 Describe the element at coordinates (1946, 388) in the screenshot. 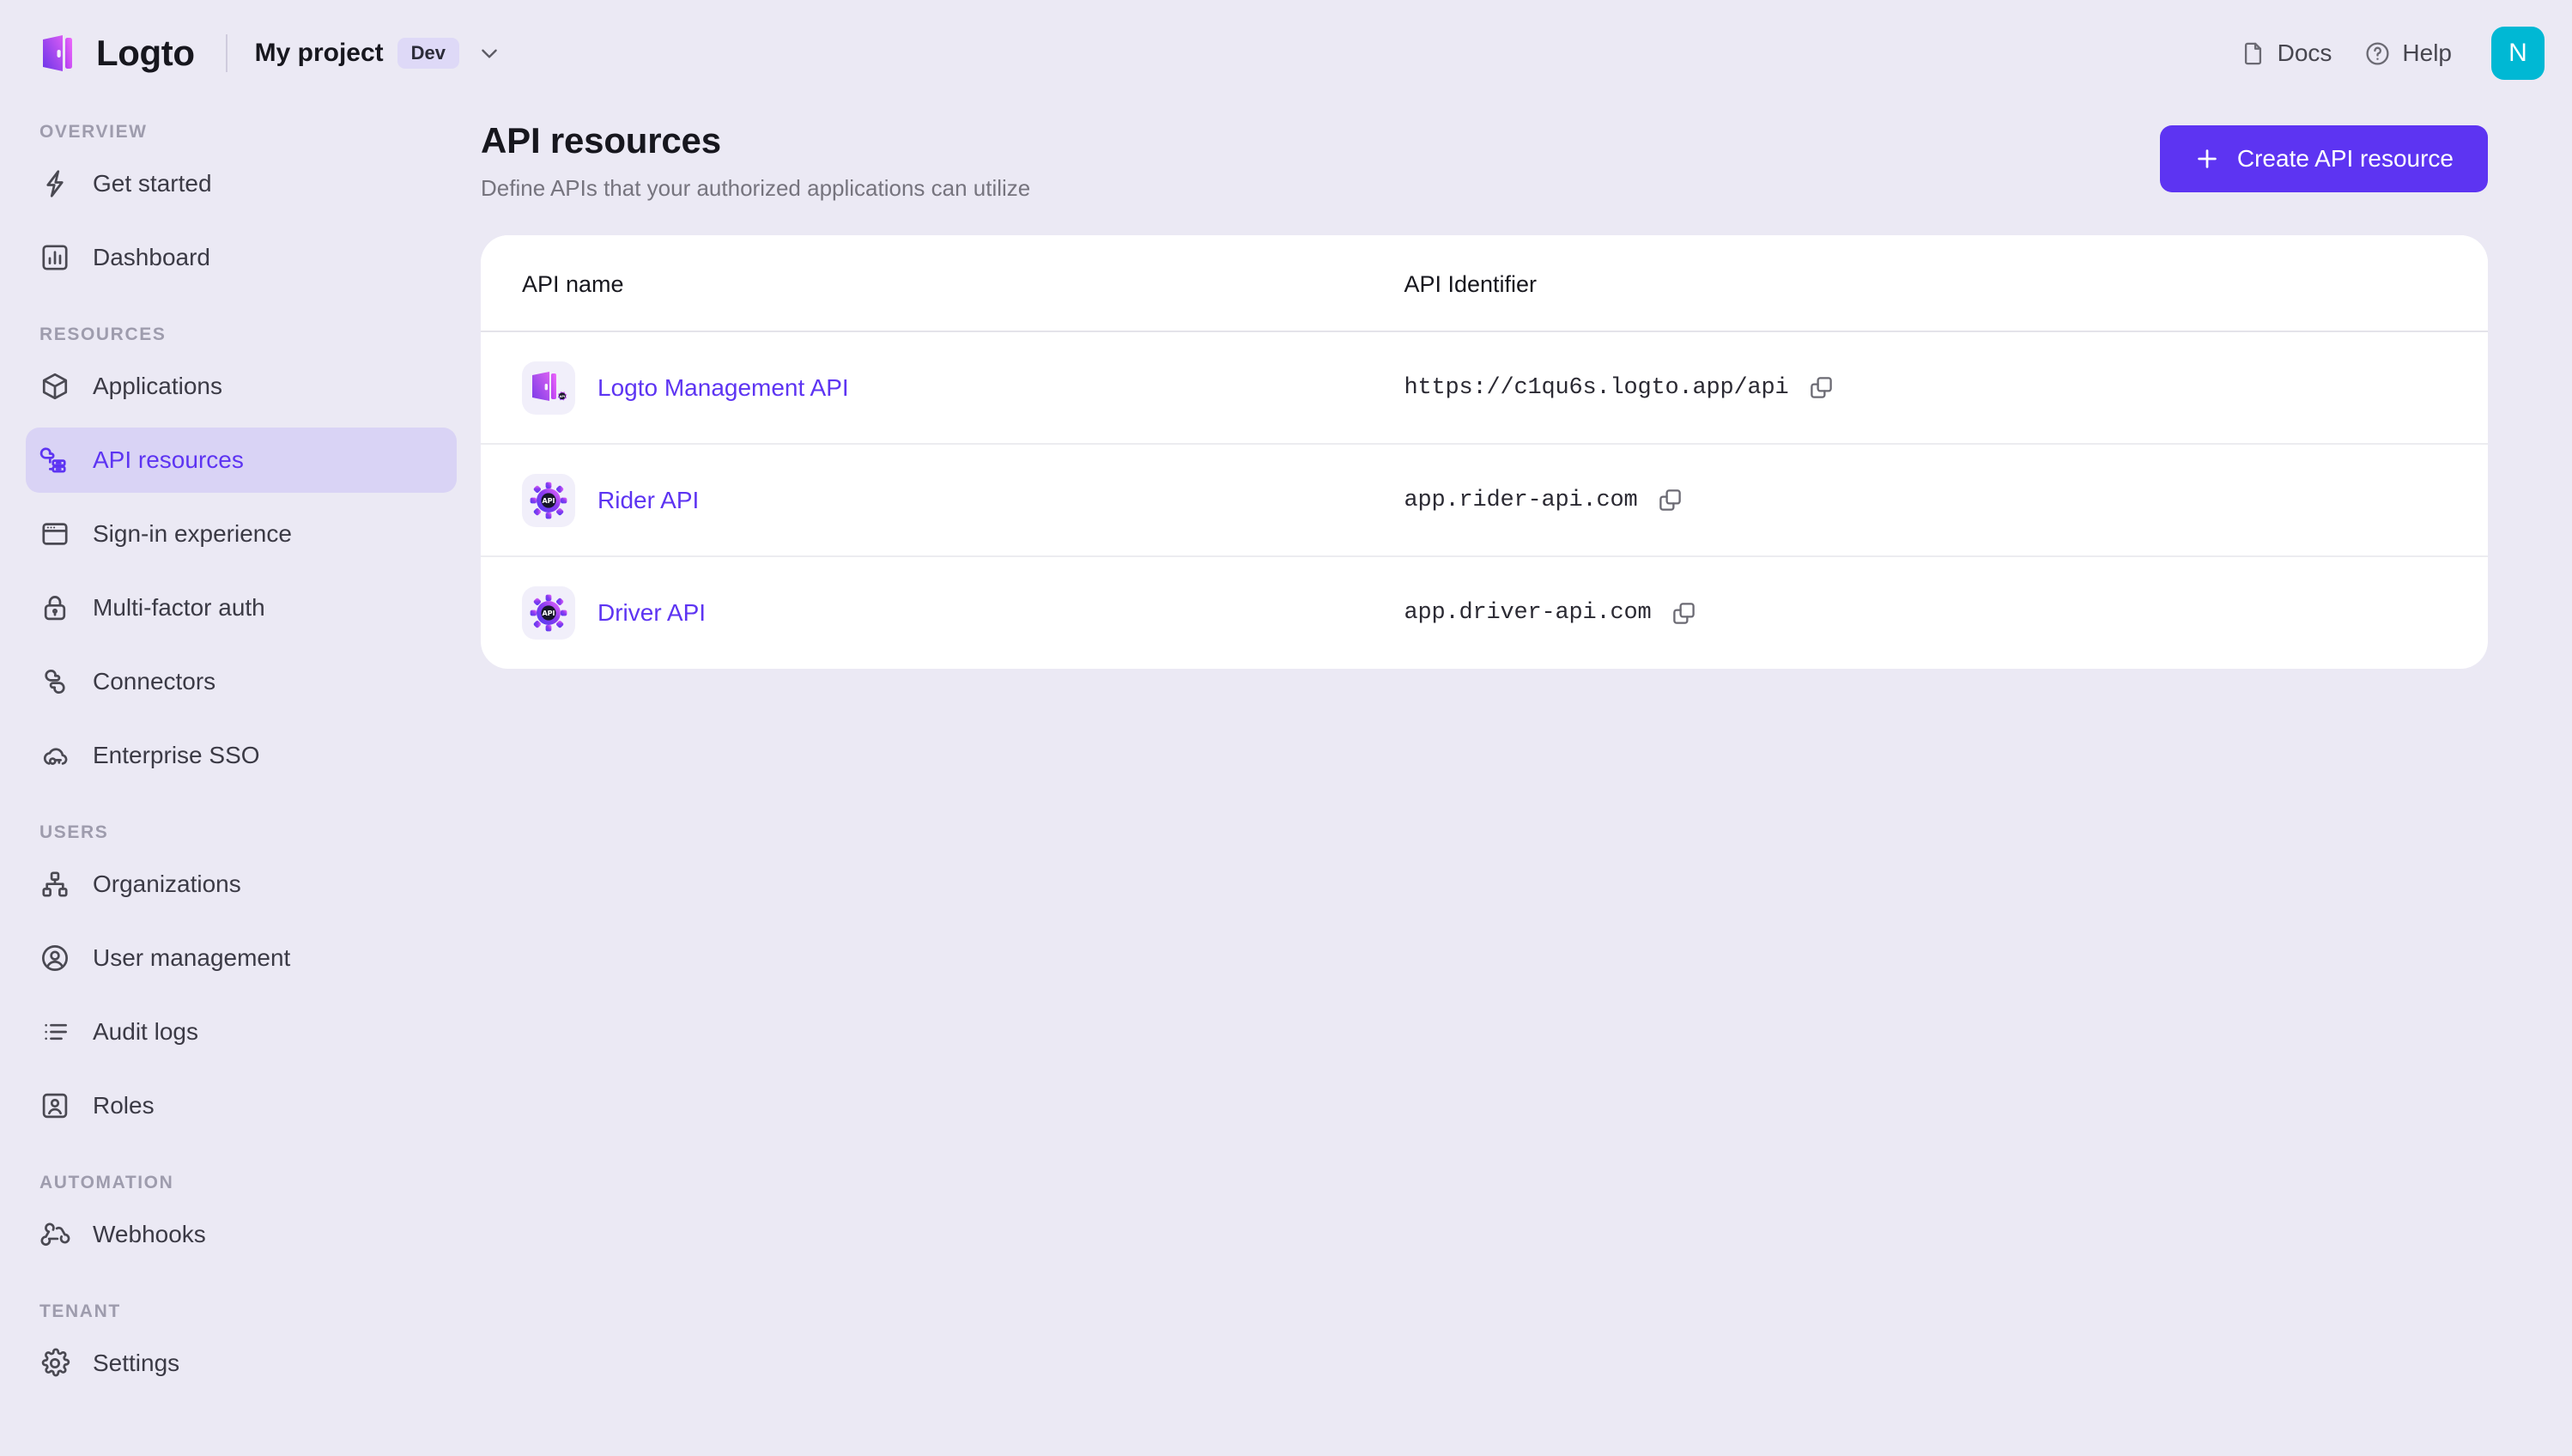

I see `cell-api-identifier: https://c1qu6s.logto.app/api` at that location.